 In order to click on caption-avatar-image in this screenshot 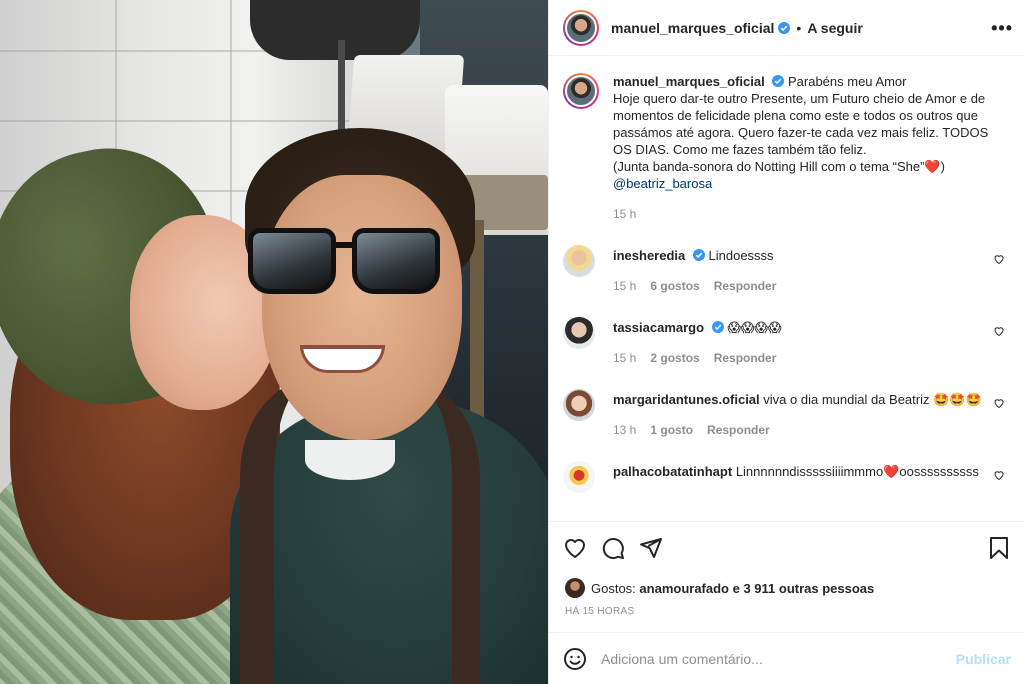, I will do `click(581, 91)`.